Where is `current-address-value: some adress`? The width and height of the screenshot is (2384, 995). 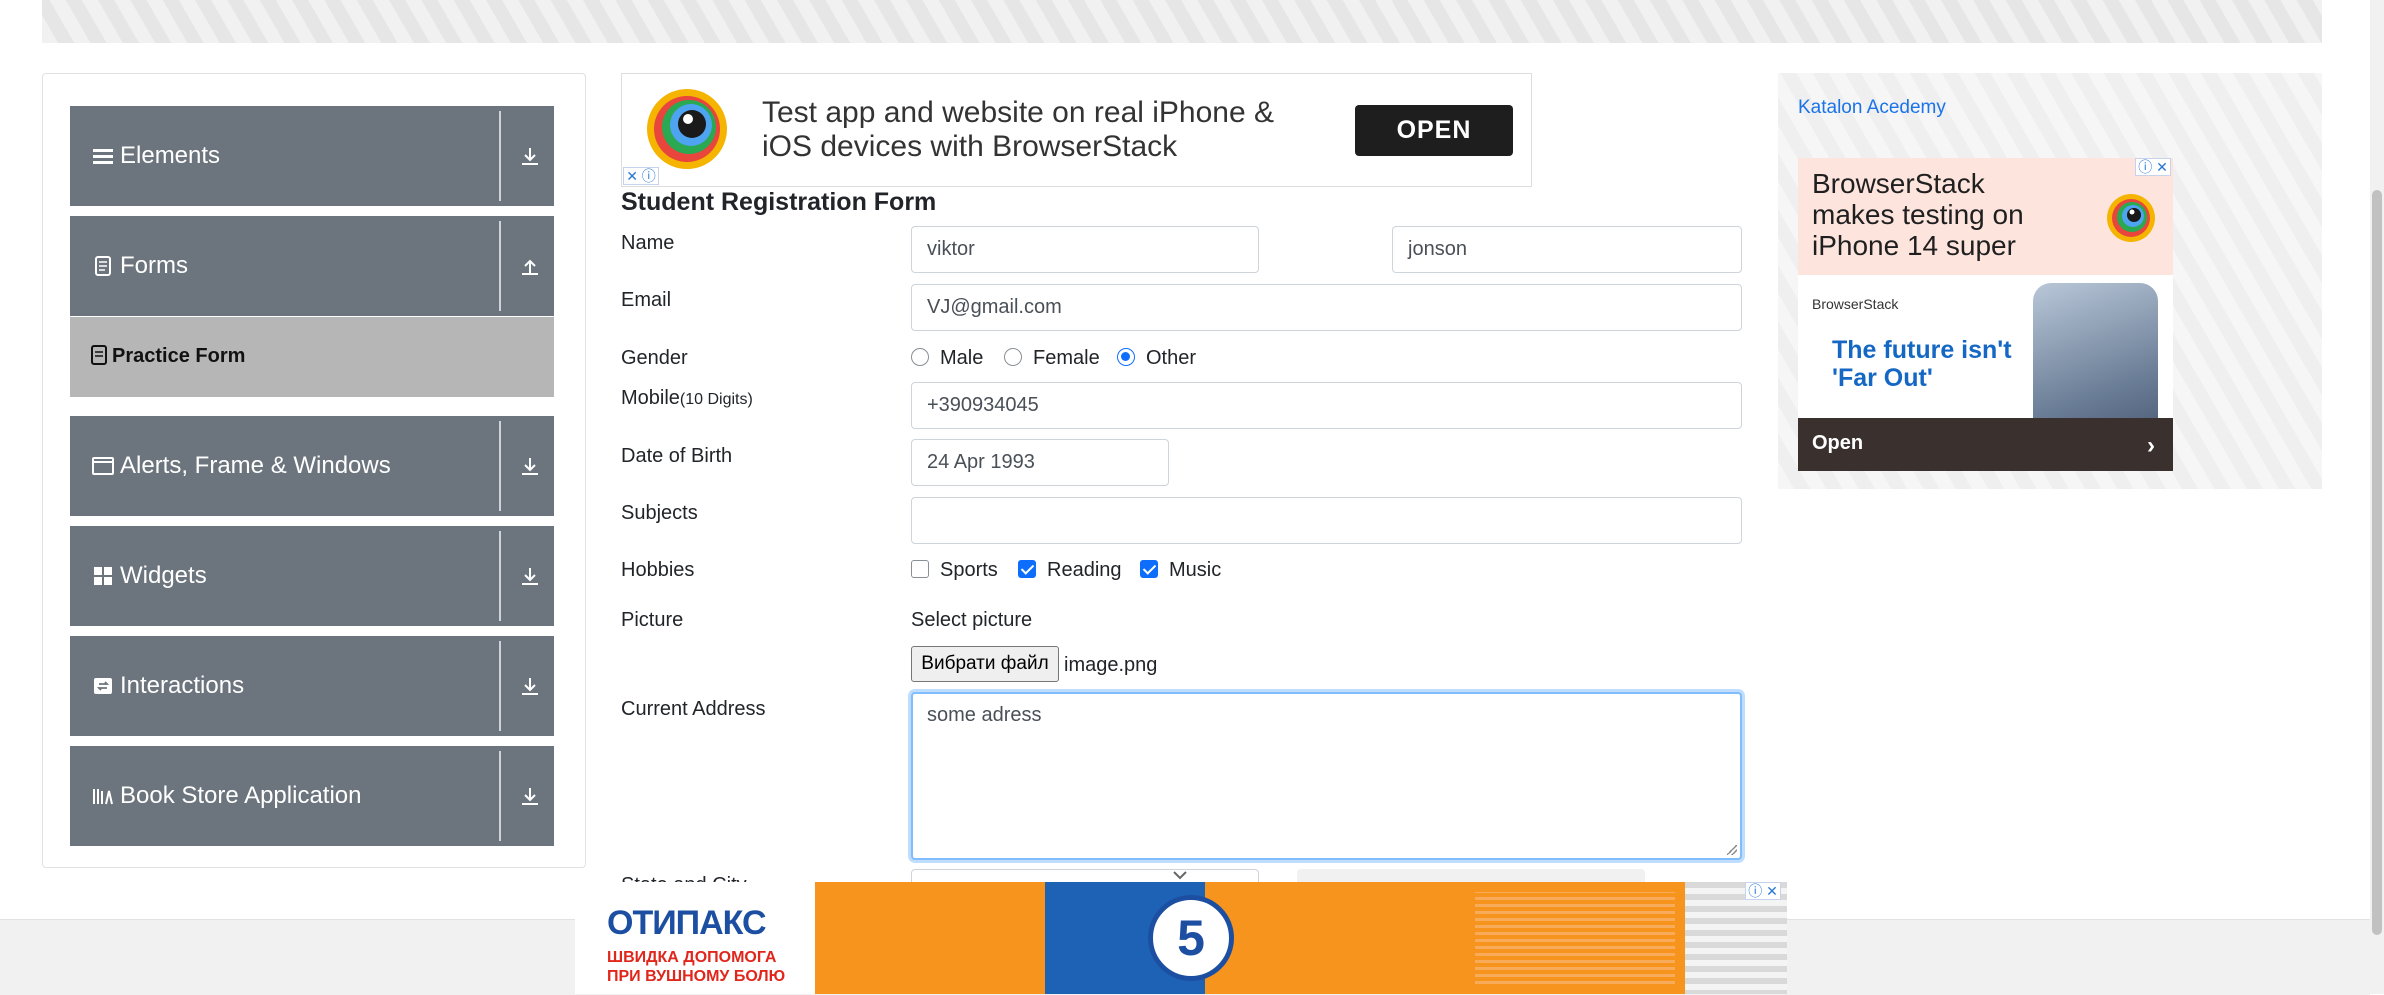 current-address-value: some adress is located at coordinates (984, 715).